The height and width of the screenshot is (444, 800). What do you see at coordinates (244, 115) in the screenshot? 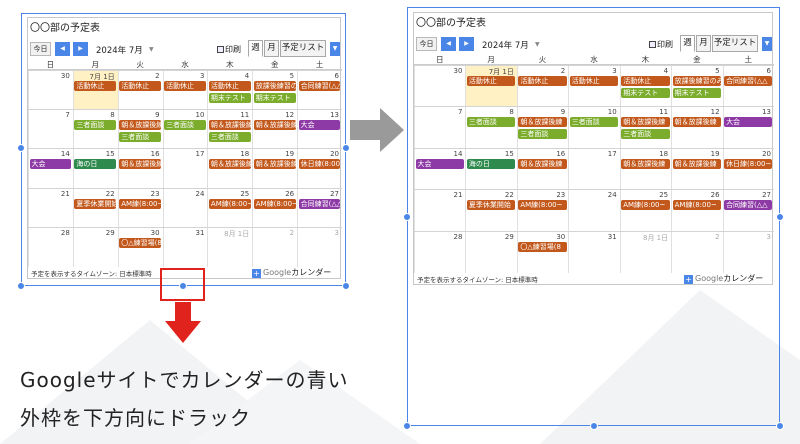
I see `day-number: 11` at bounding box center [244, 115].